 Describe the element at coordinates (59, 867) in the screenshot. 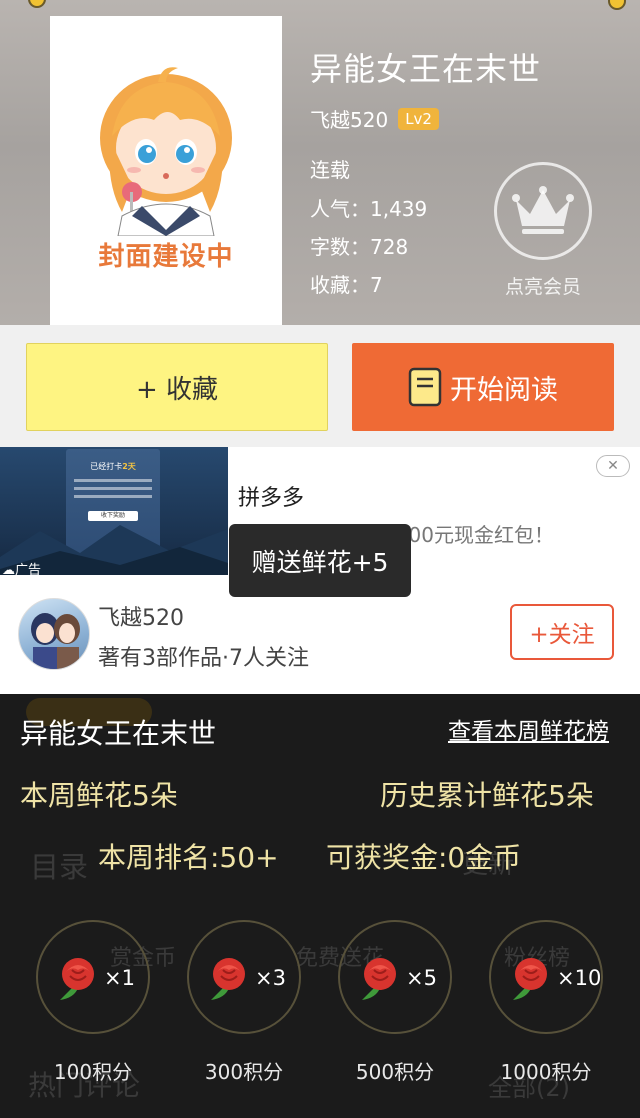

I see `underlay-toc: 目录` at that location.